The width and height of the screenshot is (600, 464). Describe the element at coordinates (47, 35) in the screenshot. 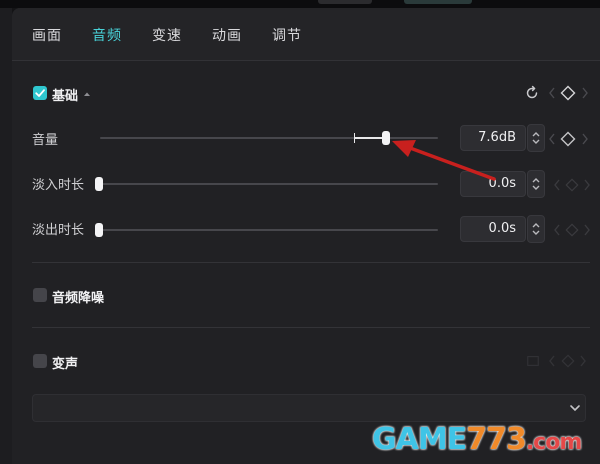

I see `tab-video: 画面` at that location.